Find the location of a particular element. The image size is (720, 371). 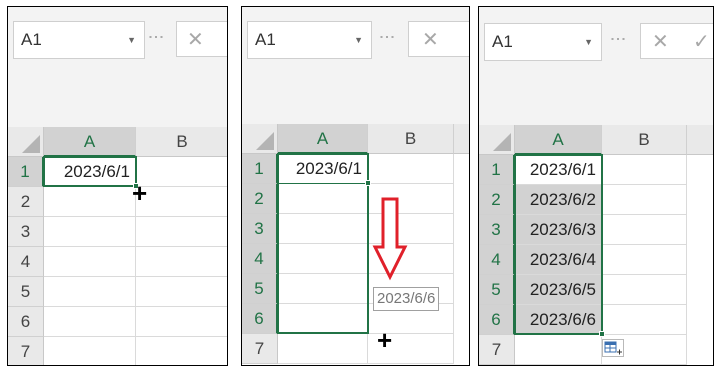

cell-a4: 2023/6/4 is located at coordinates (558, 260).